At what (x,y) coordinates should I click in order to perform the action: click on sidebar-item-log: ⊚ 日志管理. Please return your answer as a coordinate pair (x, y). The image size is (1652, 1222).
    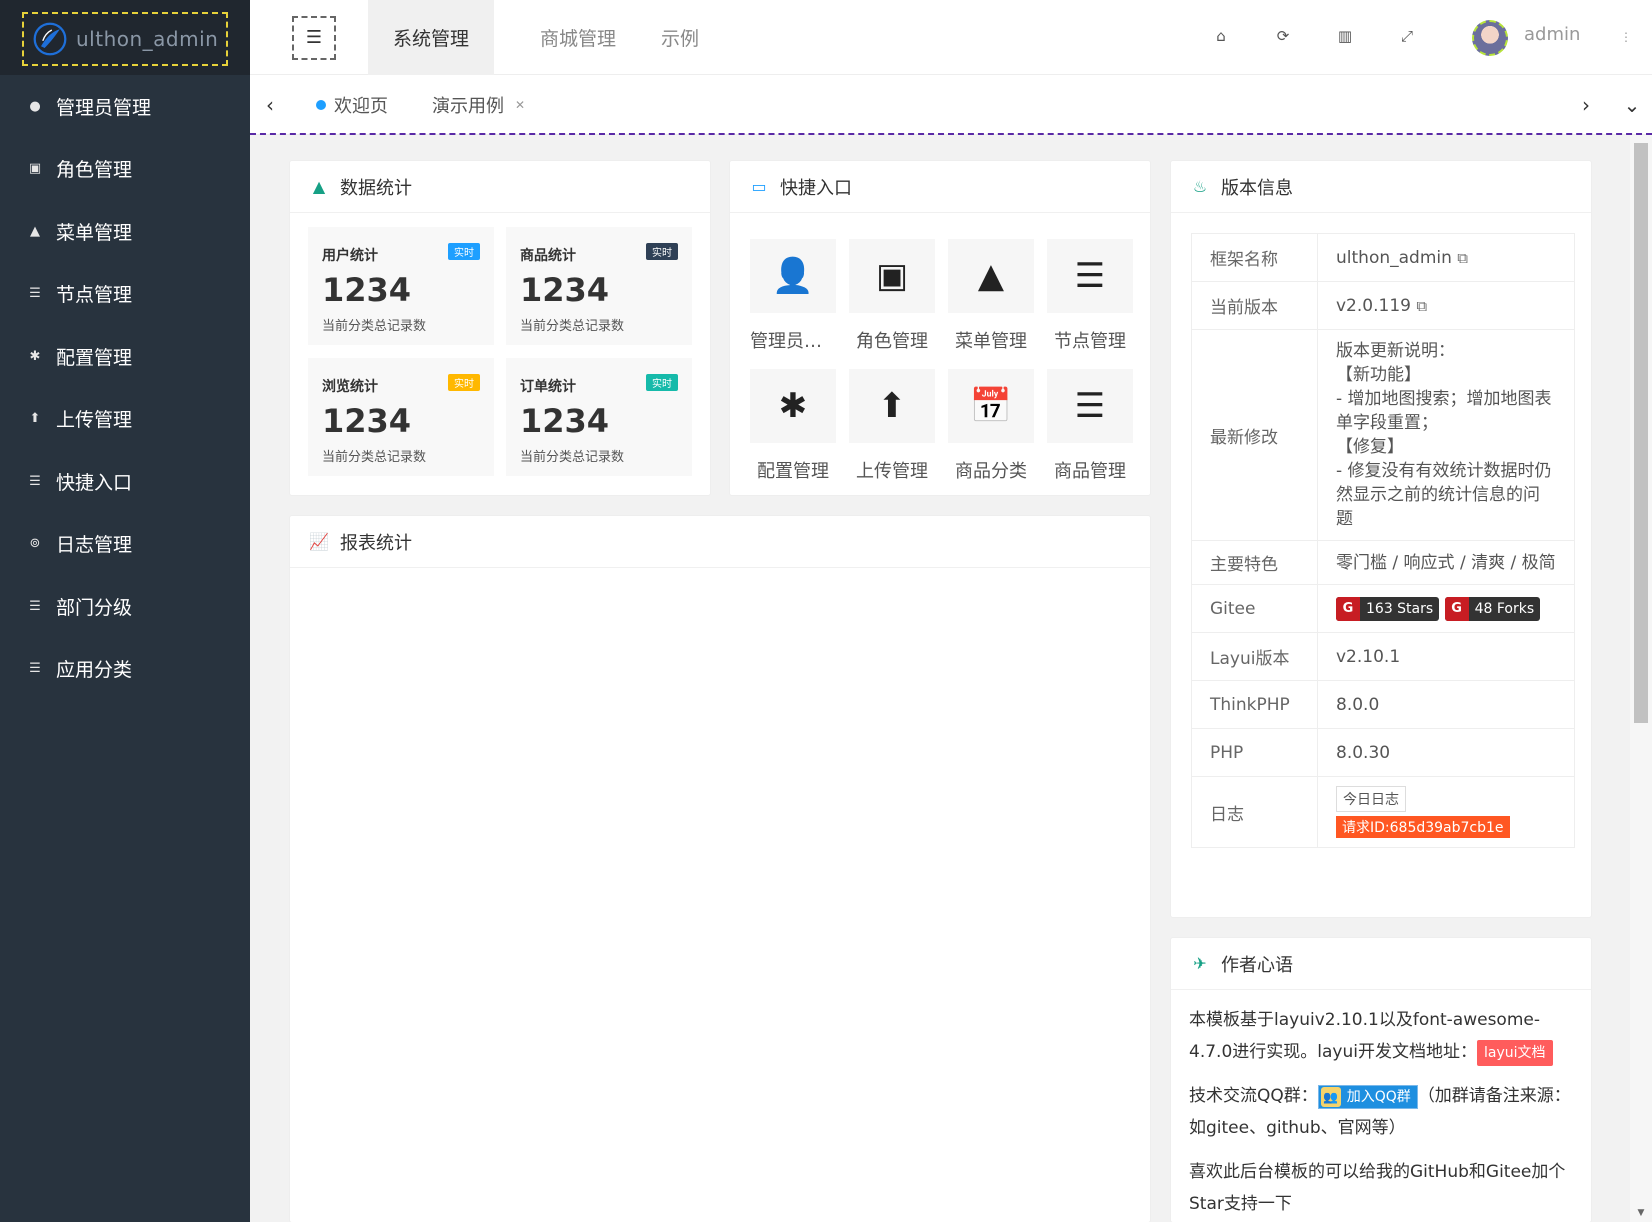
    Looking at the image, I should click on (125, 544).